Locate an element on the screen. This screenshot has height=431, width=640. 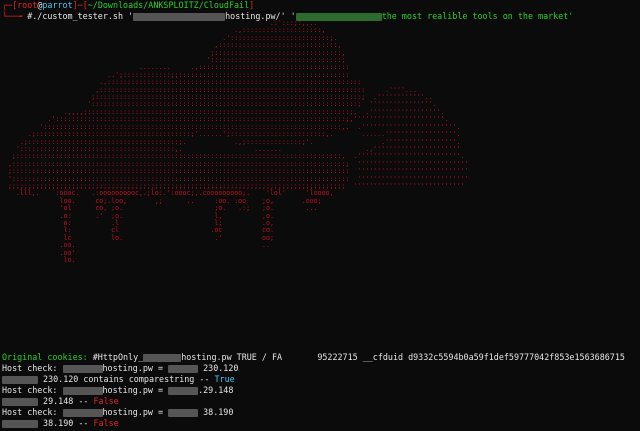
result-true: True is located at coordinates (224, 379).